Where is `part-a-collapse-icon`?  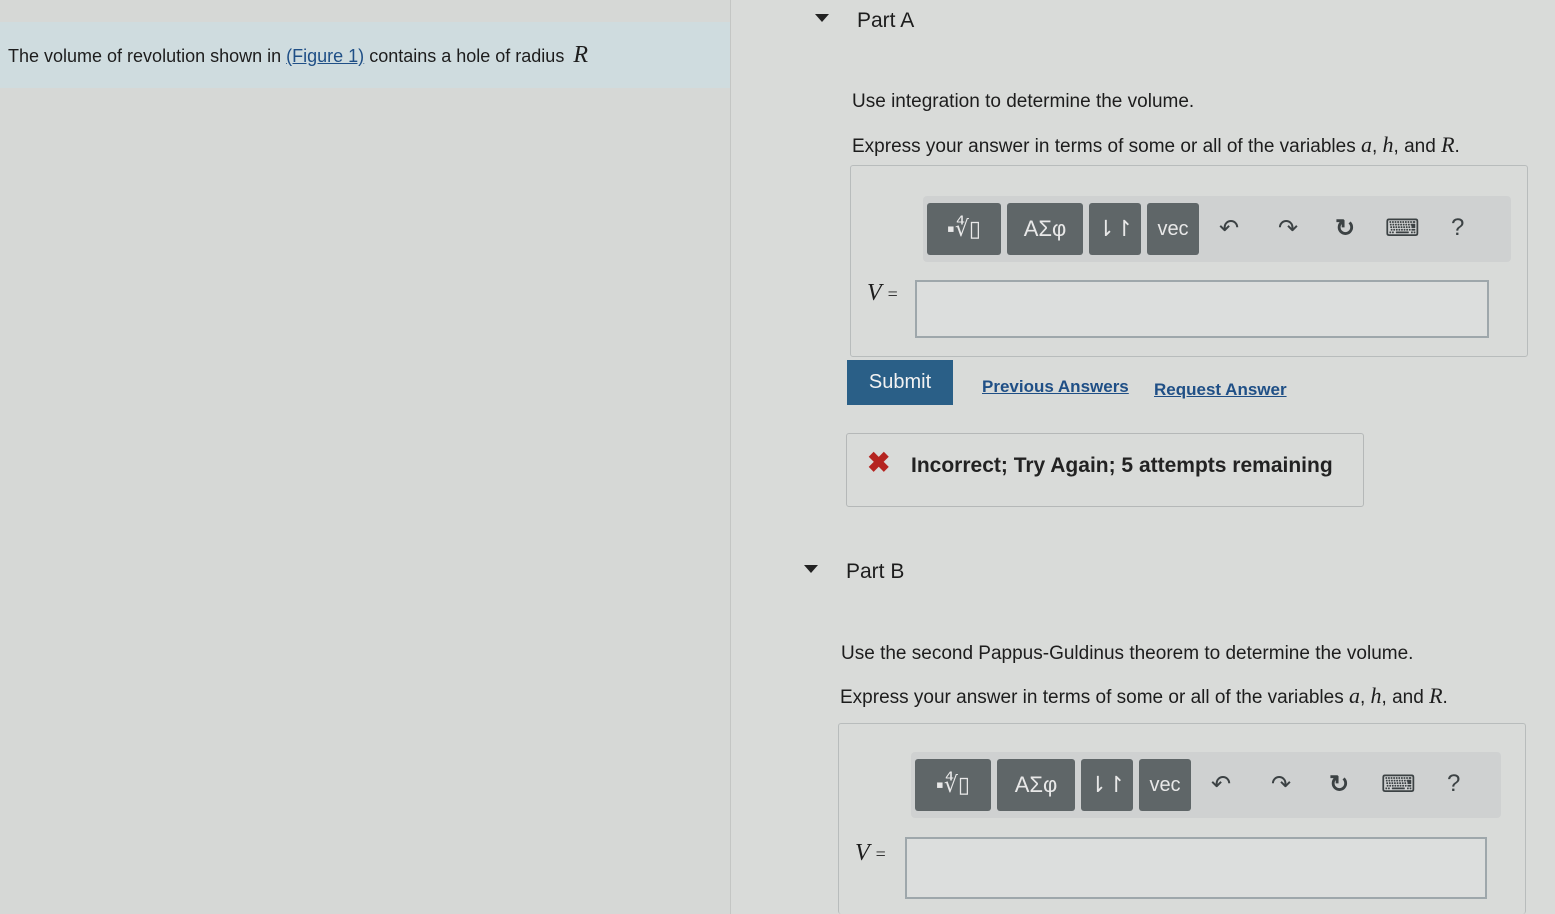 part-a-collapse-icon is located at coordinates (822, 18).